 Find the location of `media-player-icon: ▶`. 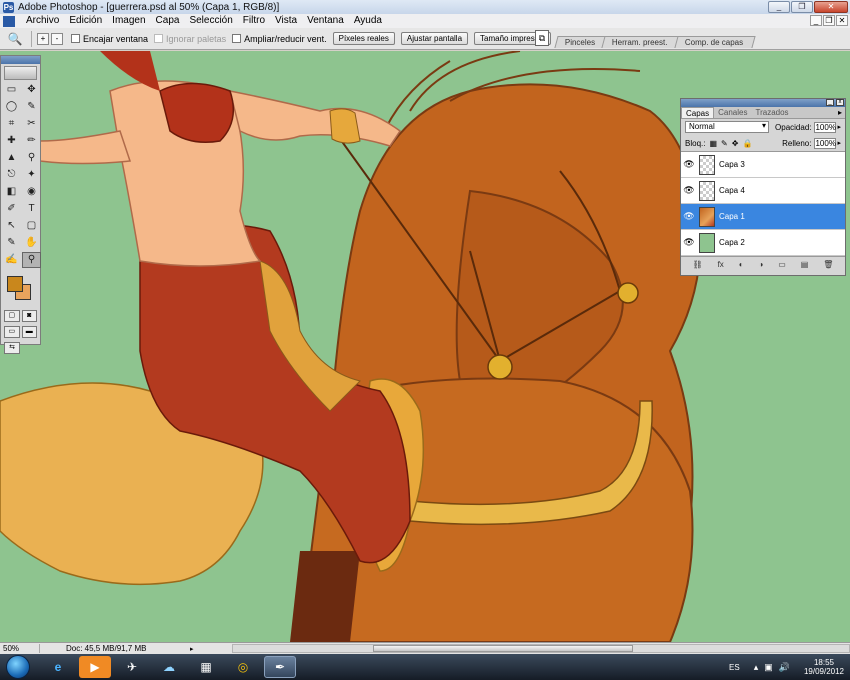

media-player-icon: ▶ is located at coordinates (95, 667).